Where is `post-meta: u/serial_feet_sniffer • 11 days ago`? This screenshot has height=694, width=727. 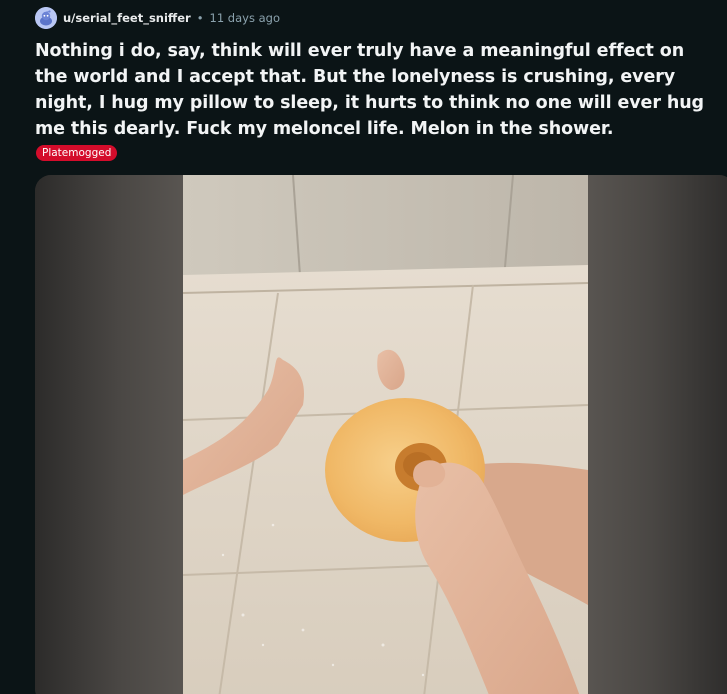 post-meta: u/serial_feet_sniffer • 11 days ago is located at coordinates (157, 18).